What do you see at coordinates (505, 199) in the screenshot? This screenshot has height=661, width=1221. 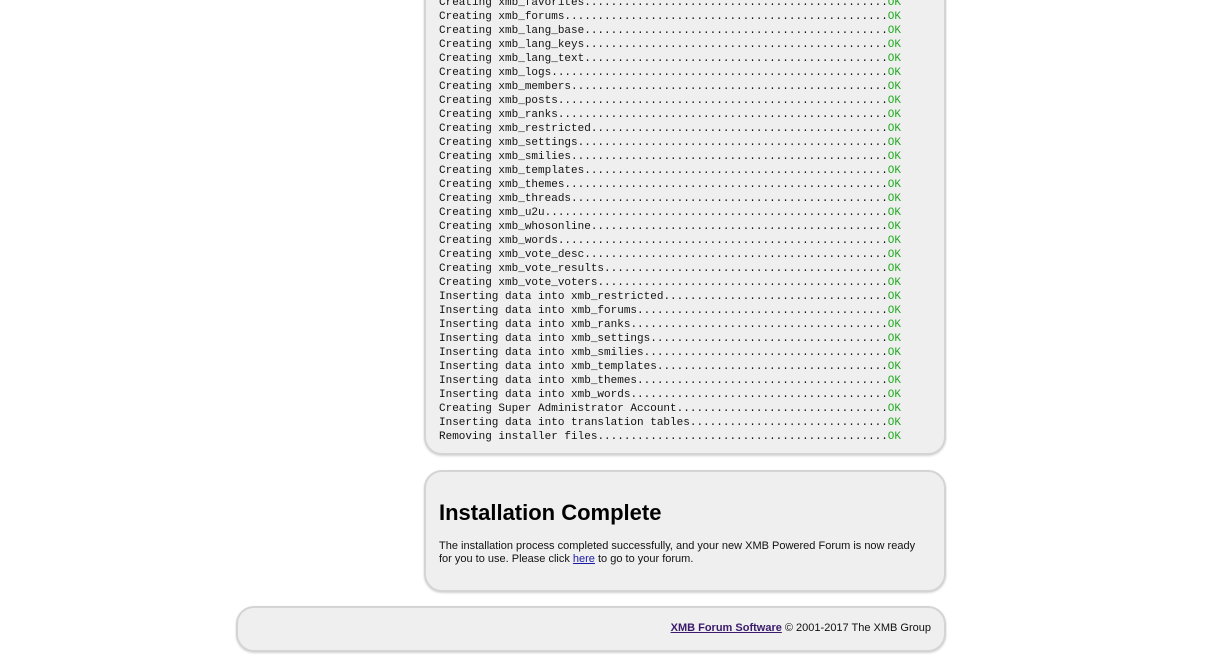 I see `install-log-step-text: Creating xmb_threads` at bounding box center [505, 199].